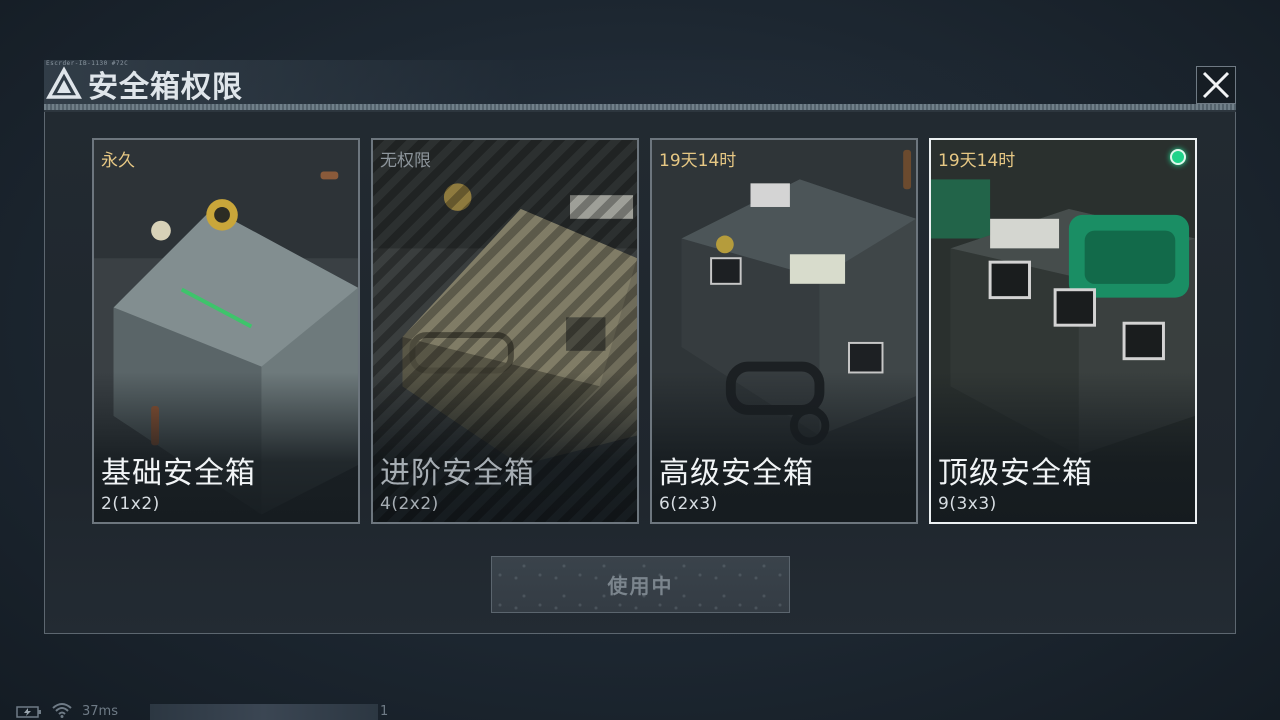 Image resolution: width=1280 pixels, height=720 pixels. What do you see at coordinates (226, 331) in the screenshot?
I see `safe-box-card-basic: 永久 基础安全箱 2(1x2)` at bounding box center [226, 331].